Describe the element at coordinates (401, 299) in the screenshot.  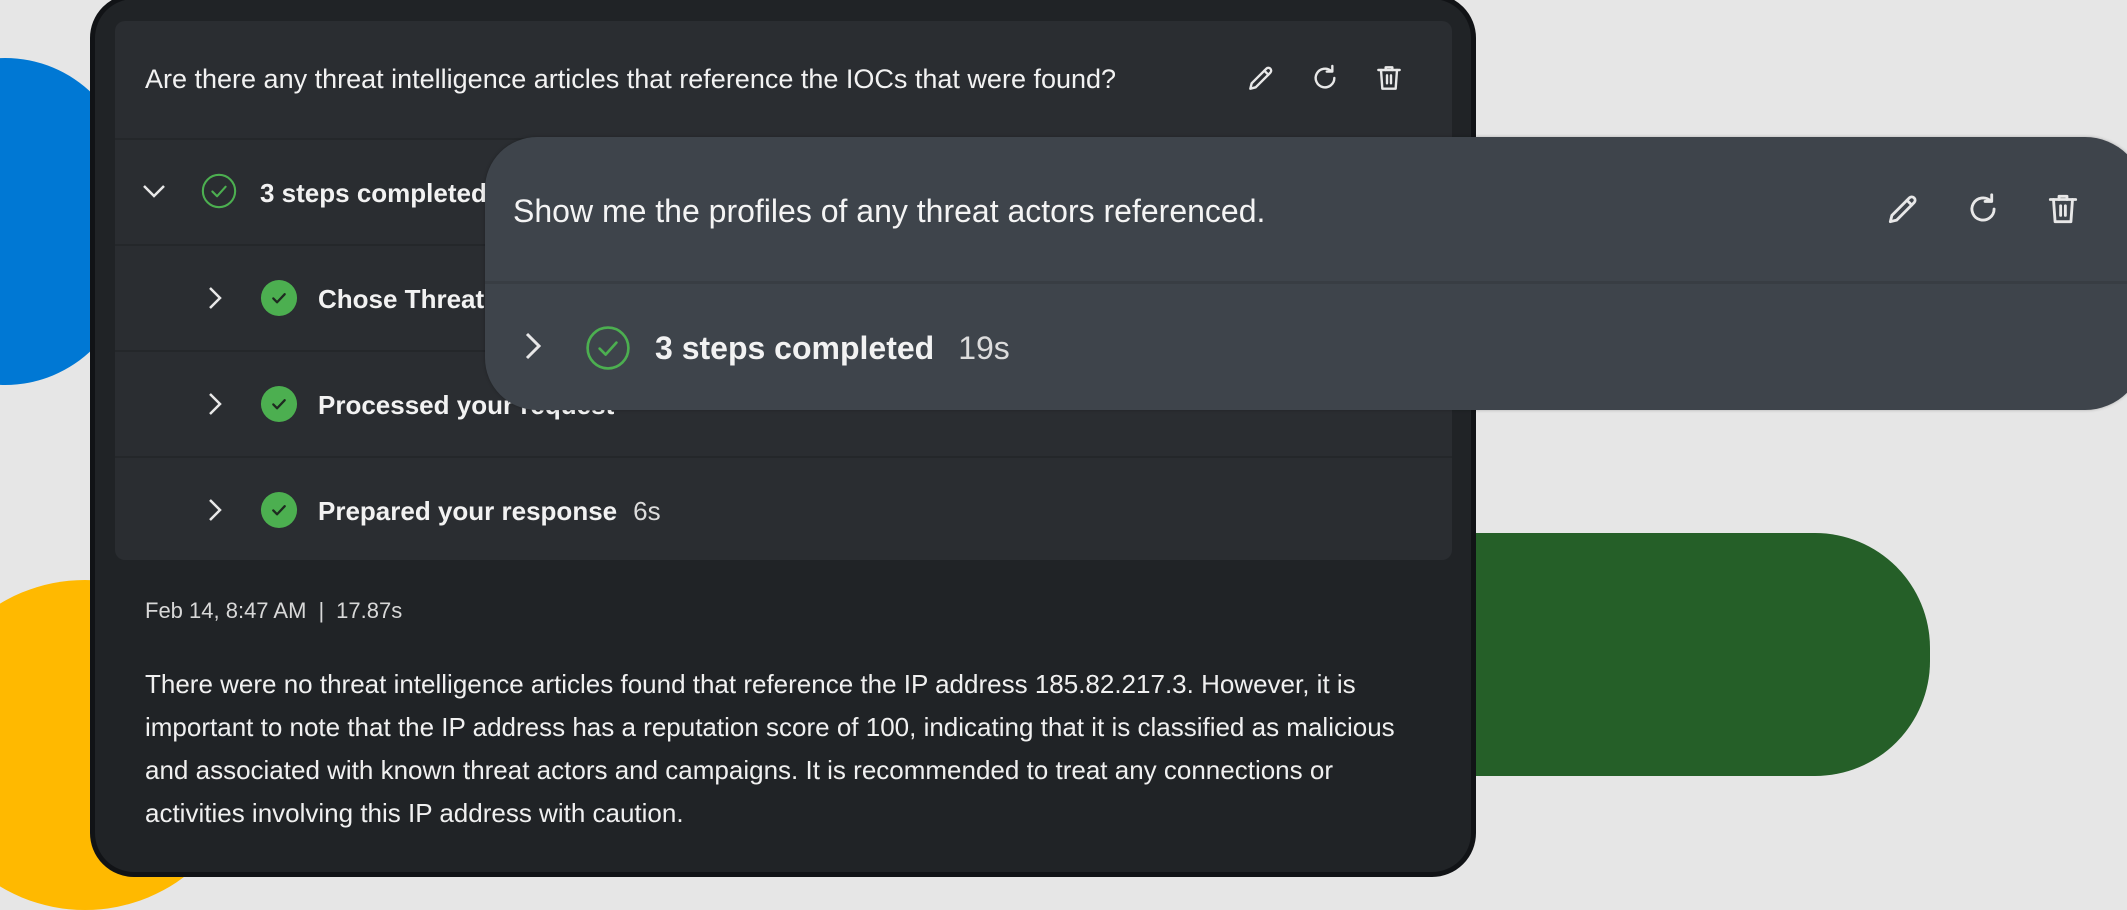
I see `step-title: Chose Threat` at that location.